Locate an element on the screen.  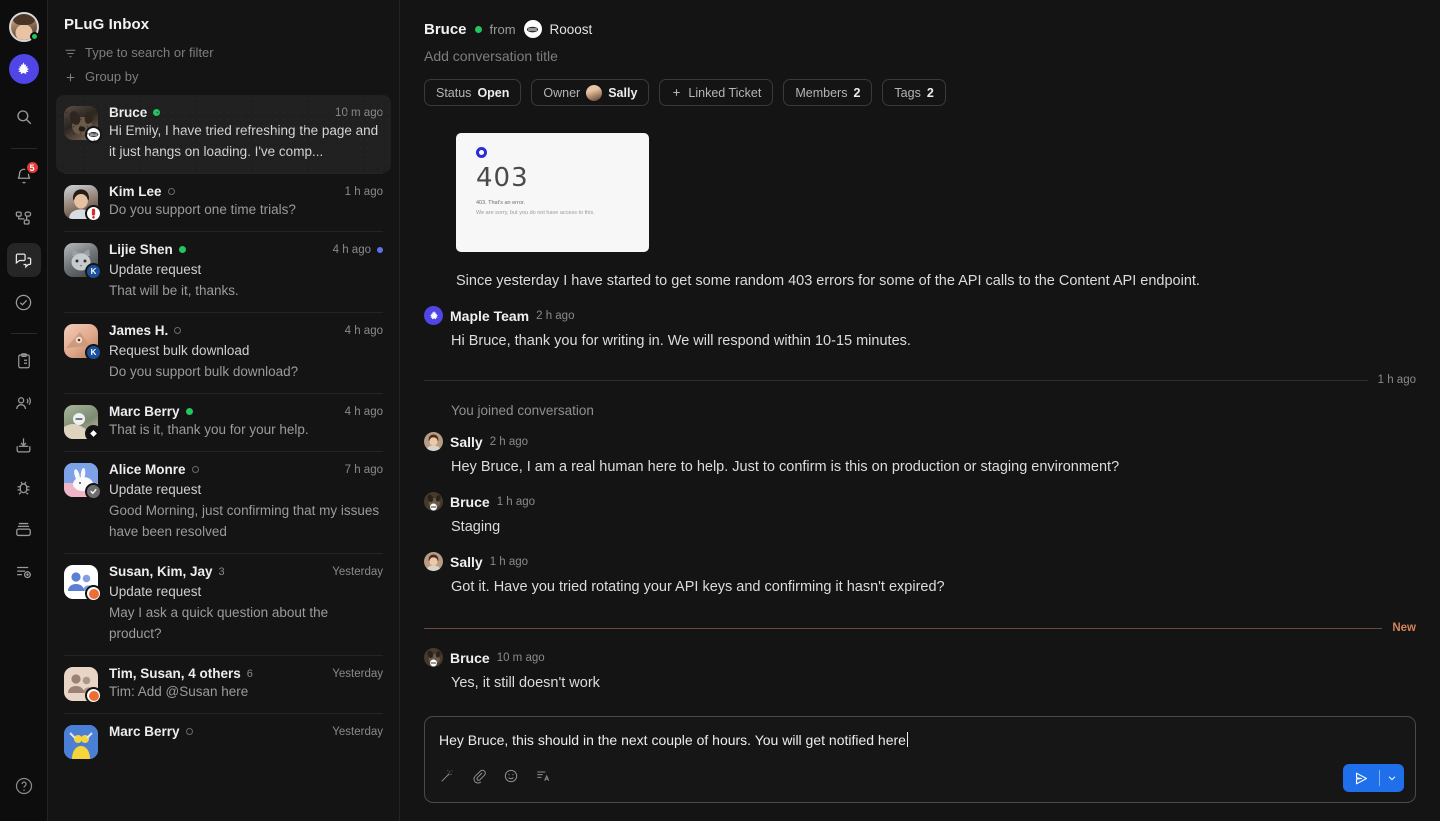
org-name: Rooost is located at coordinates (571, 29).